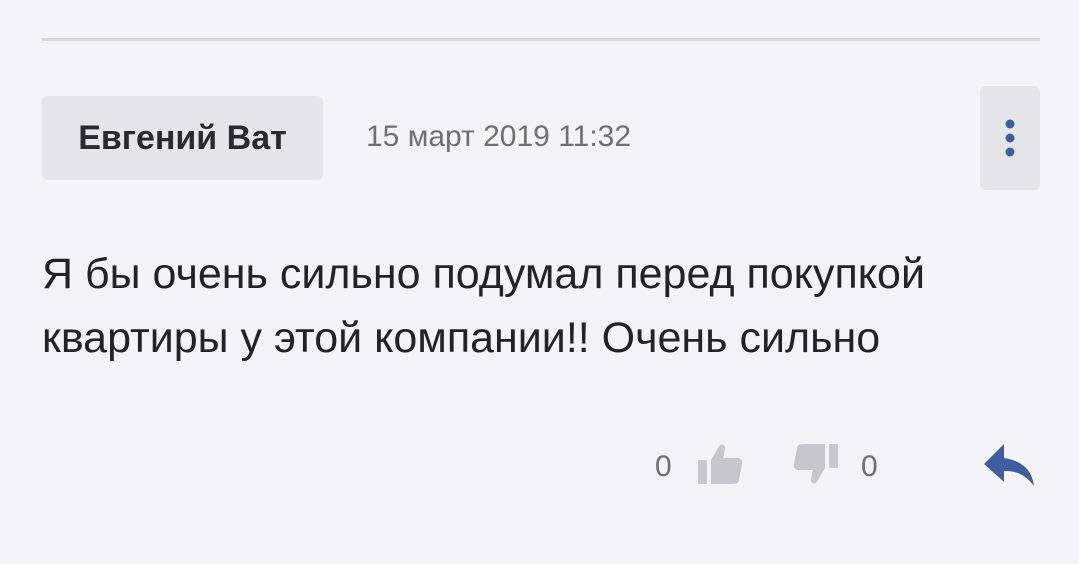  What do you see at coordinates (663, 466) in the screenshot?
I see `like-count: 0` at bounding box center [663, 466].